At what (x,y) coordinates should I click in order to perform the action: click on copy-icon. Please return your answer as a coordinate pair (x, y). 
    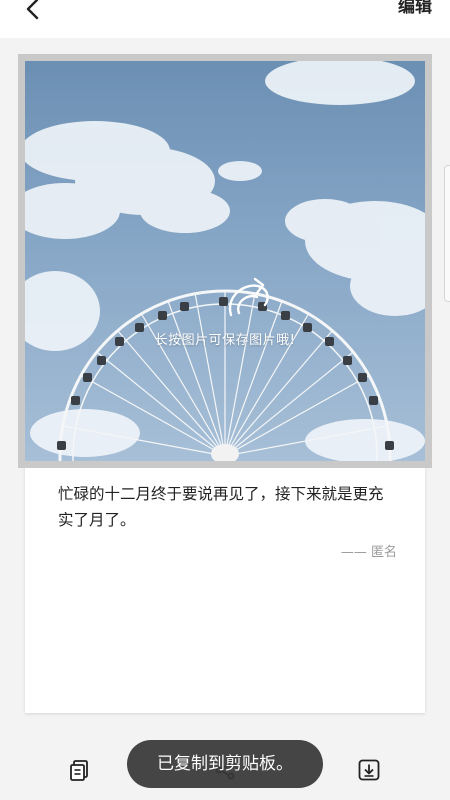
    Looking at the image, I should click on (79, 770).